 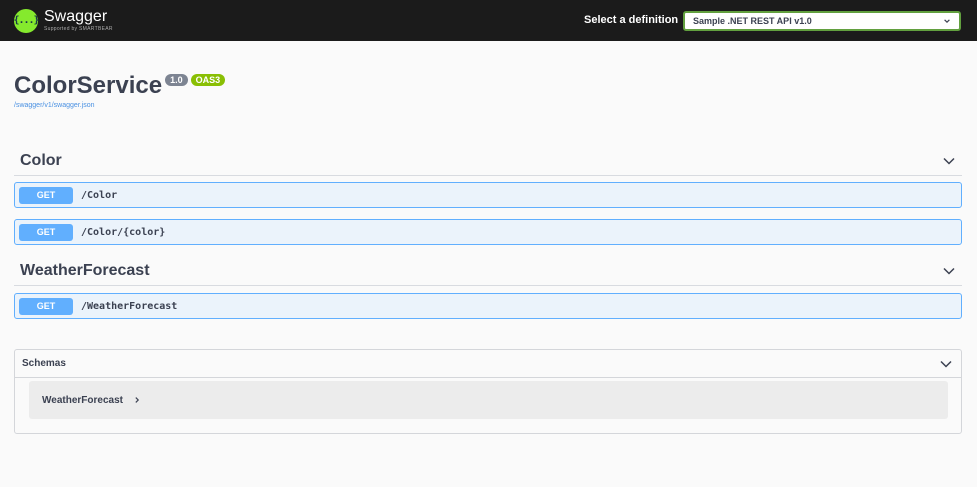 I want to click on oas-badge: OAS3, so click(x=208, y=80).